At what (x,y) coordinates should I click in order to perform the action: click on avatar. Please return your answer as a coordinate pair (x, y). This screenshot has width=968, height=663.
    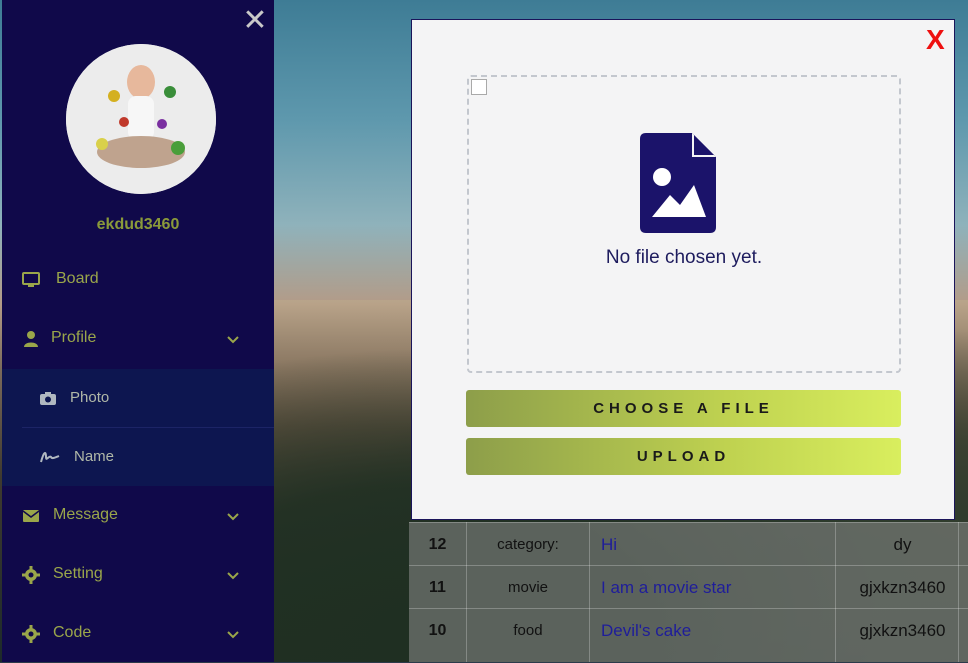
    Looking at the image, I should click on (141, 119).